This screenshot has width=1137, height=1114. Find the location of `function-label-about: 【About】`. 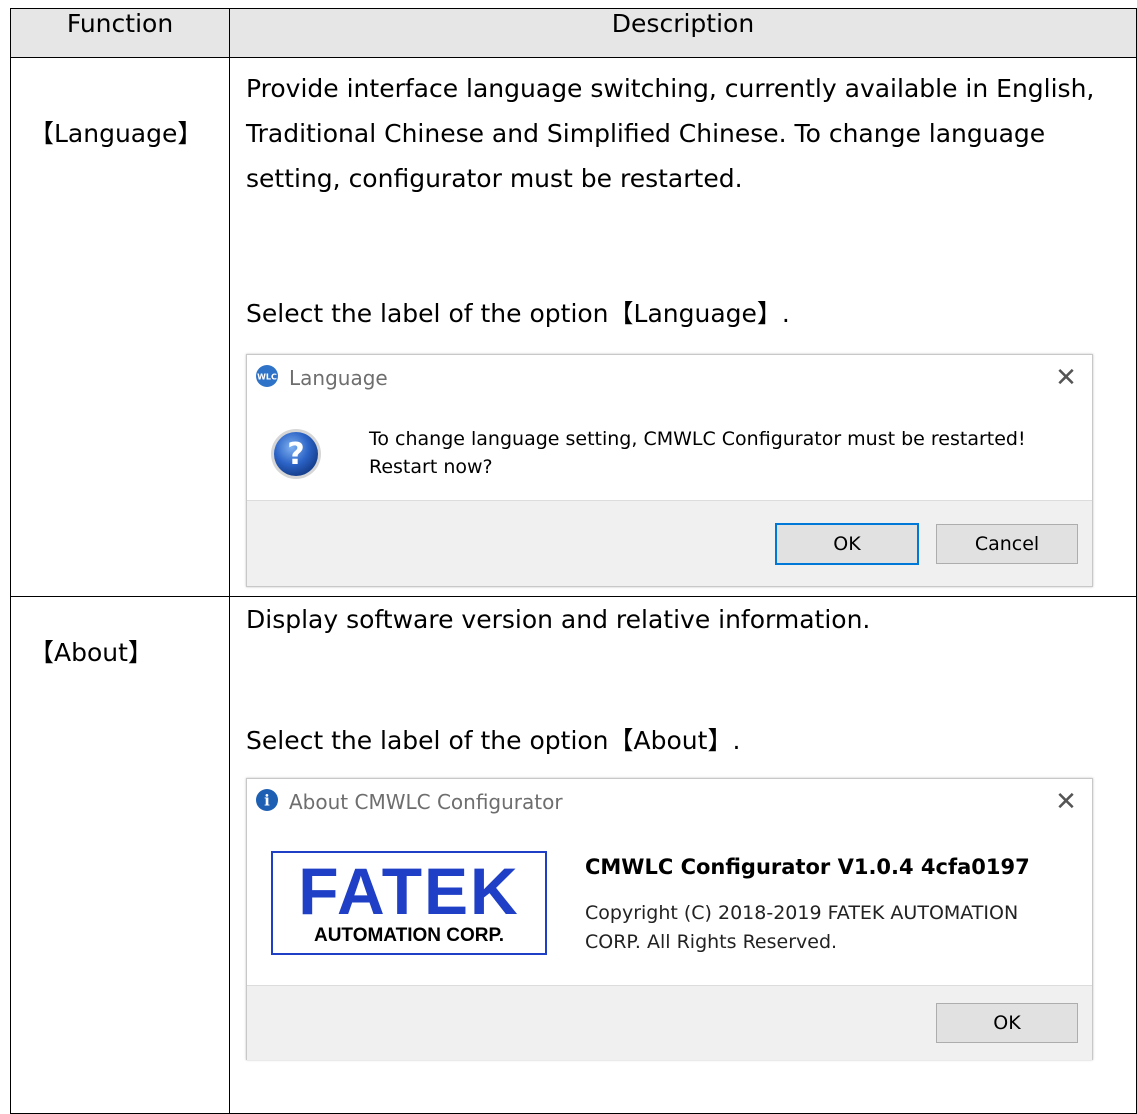

function-label-about: 【About】 is located at coordinates (91, 652).